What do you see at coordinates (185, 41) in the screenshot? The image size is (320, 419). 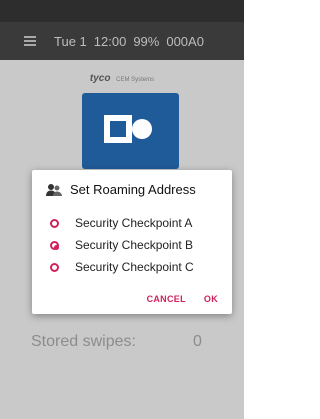 I see `status-code: 000A0` at bounding box center [185, 41].